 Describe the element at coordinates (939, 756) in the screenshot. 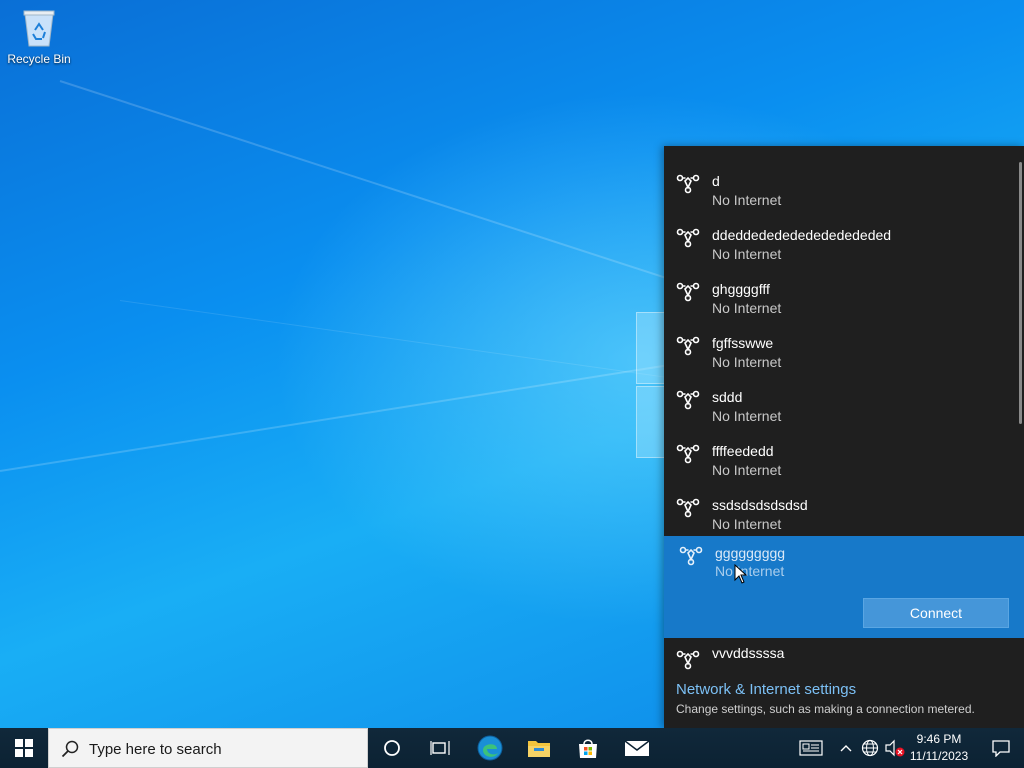

I see `clock-date: 11/11/2023` at that location.